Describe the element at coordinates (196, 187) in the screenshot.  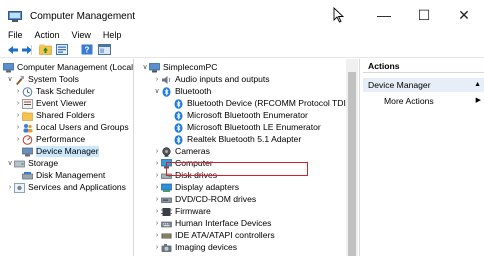
I see `device-category-display-adapters: › Display adapters` at that location.